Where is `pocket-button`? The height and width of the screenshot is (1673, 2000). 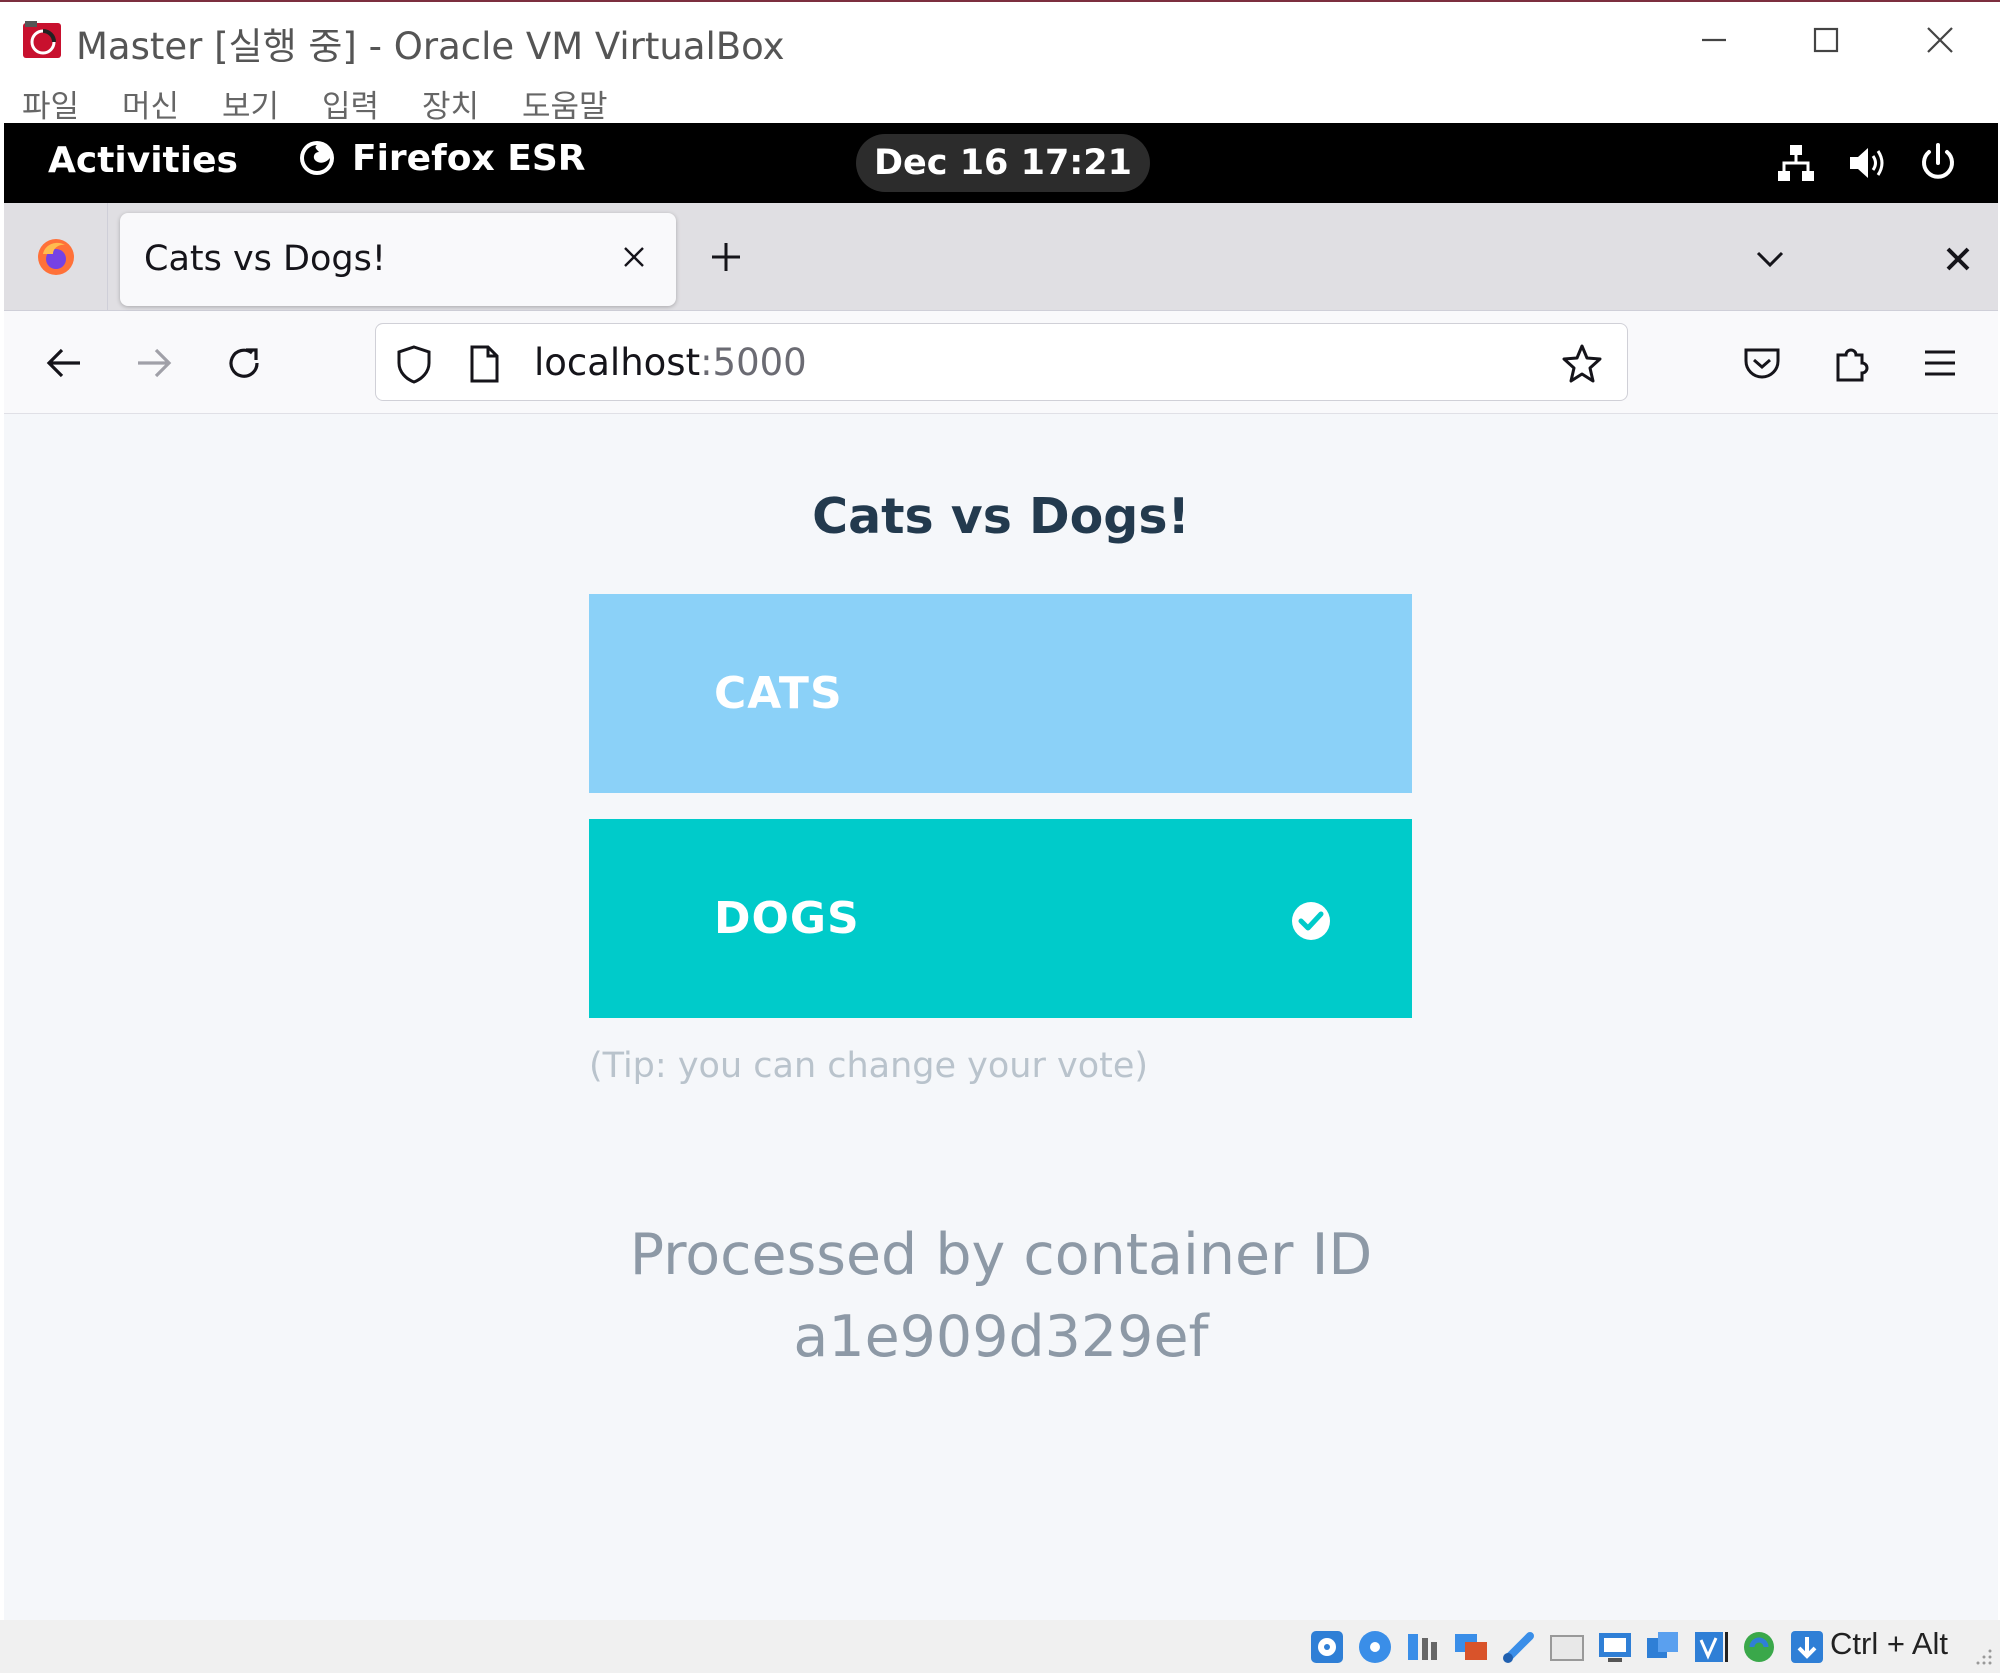 pocket-button is located at coordinates (1762, 363).